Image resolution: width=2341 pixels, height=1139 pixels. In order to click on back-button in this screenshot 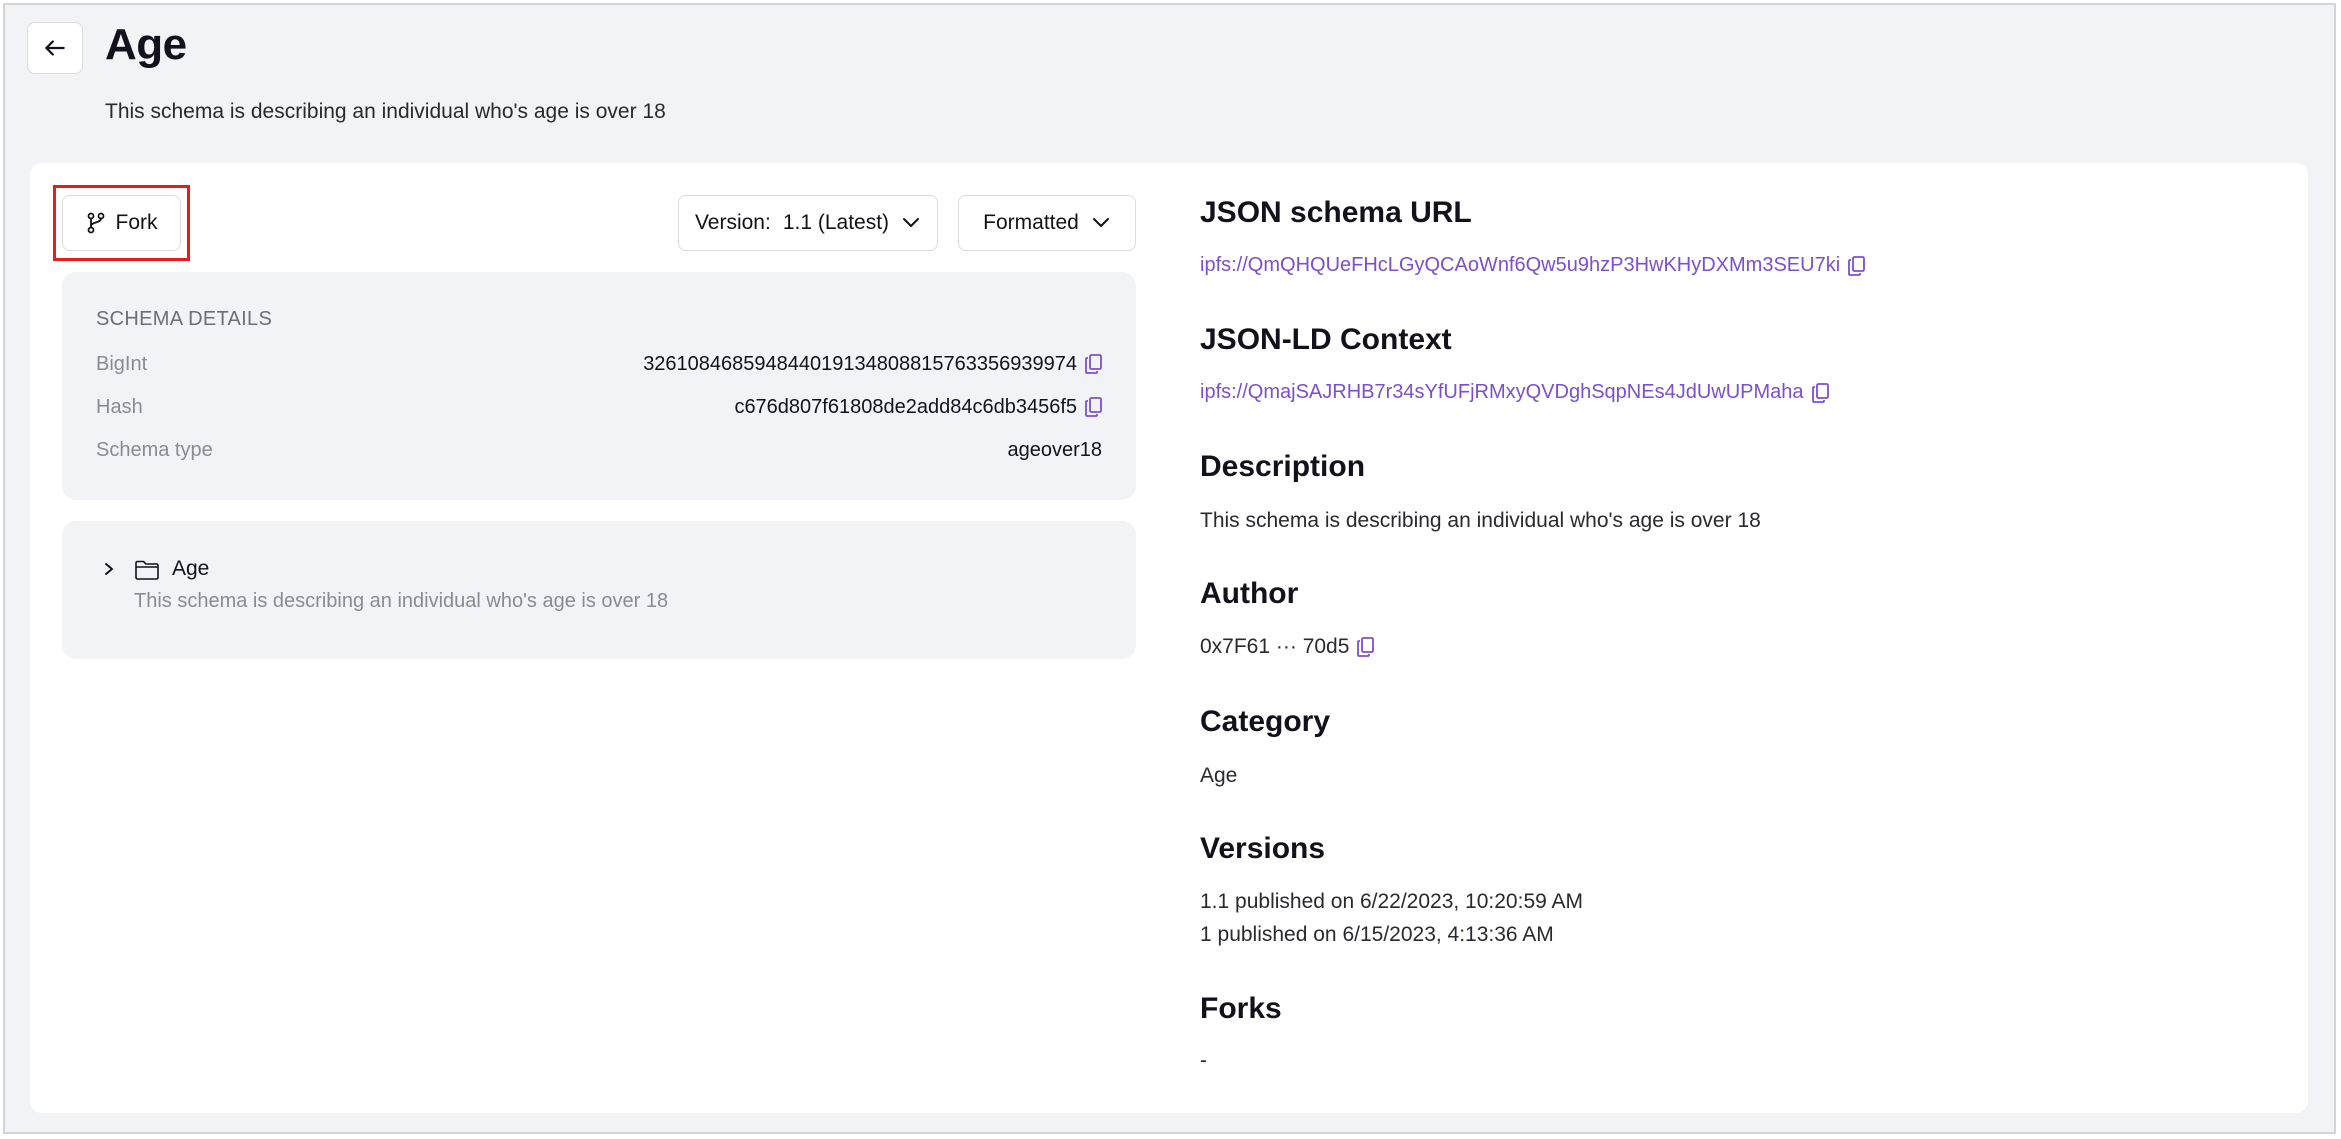, I will do `click(55, 48)`.